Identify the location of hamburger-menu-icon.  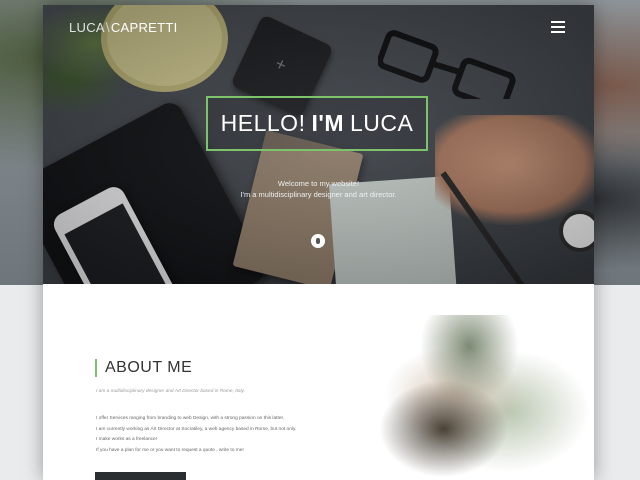
(558, 27).